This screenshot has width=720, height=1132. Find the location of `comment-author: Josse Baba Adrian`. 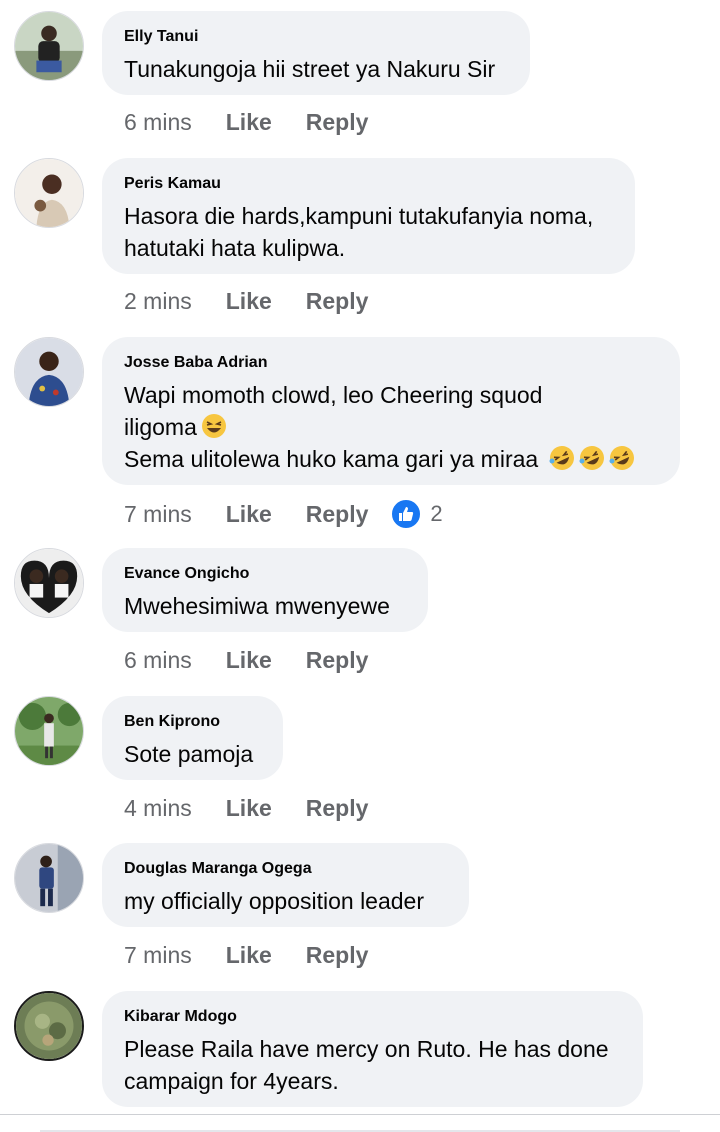

comment-author: Josse Baba Adrian is located at coordinates (391, 363).